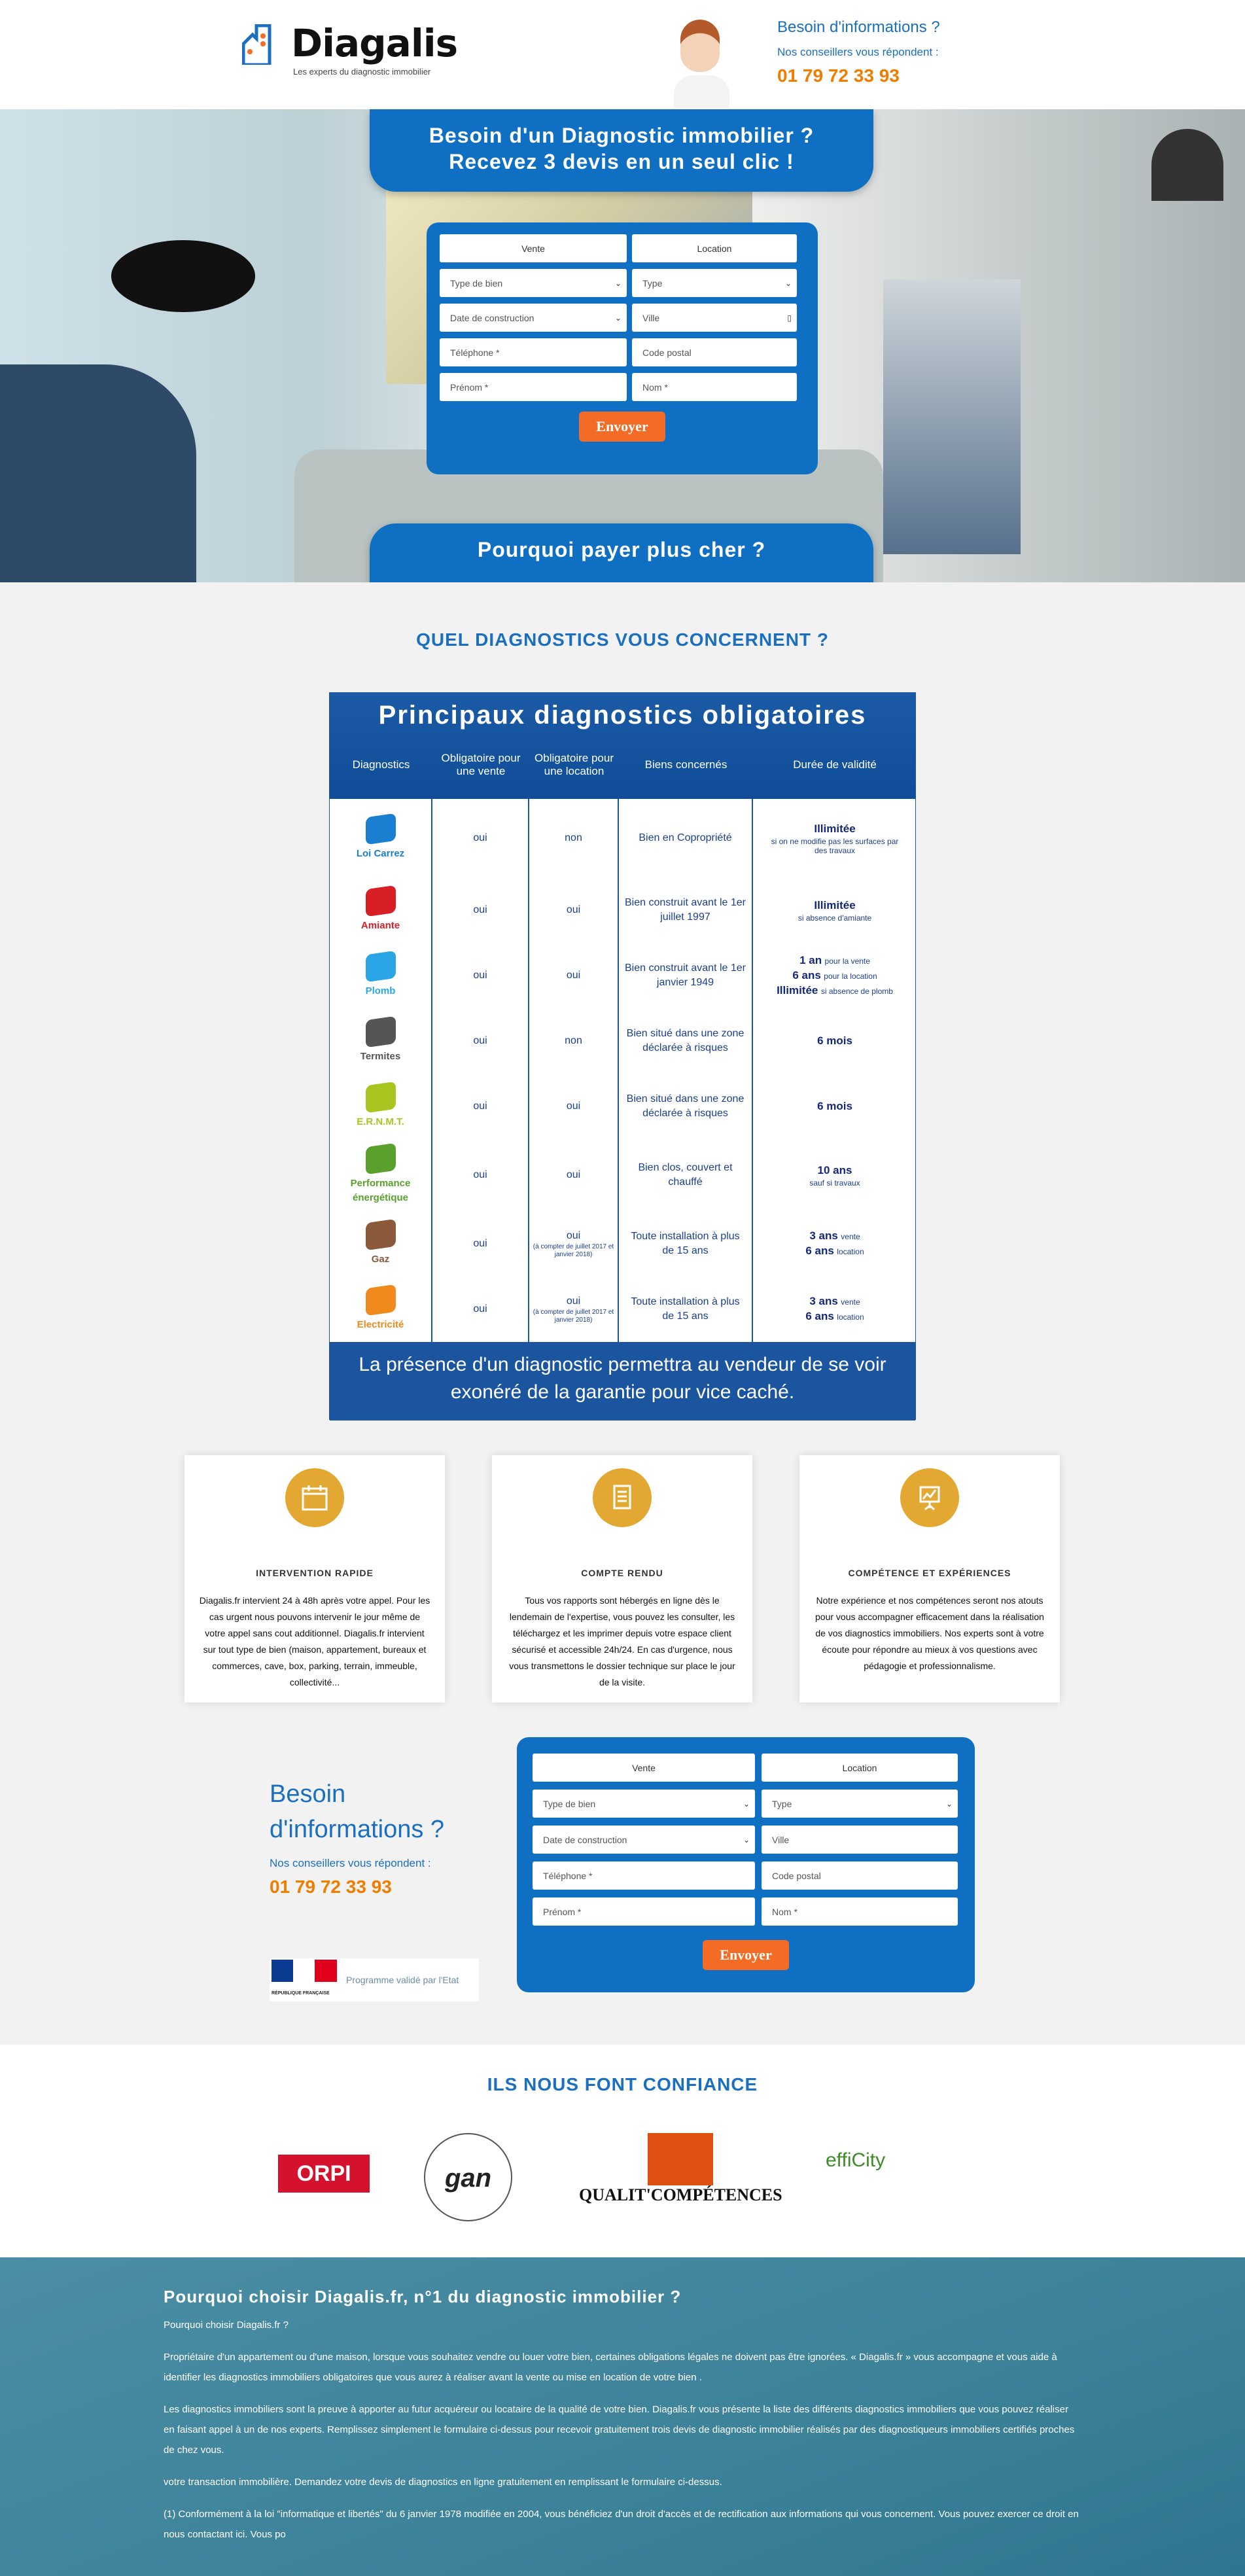  What do you see at coordinates (362, 72) in the screenshot?
I see `brand-tagline: Les experts du diagnostic immobilier` at bounding box center [362, 72].